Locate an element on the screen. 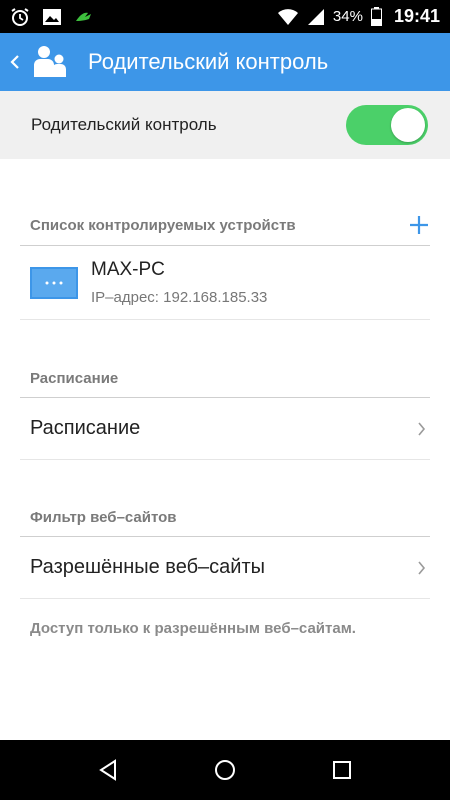 Image resolution: width=450 pixels, height=800 pixels. alarm-icon is located at coordinates (20, 17).